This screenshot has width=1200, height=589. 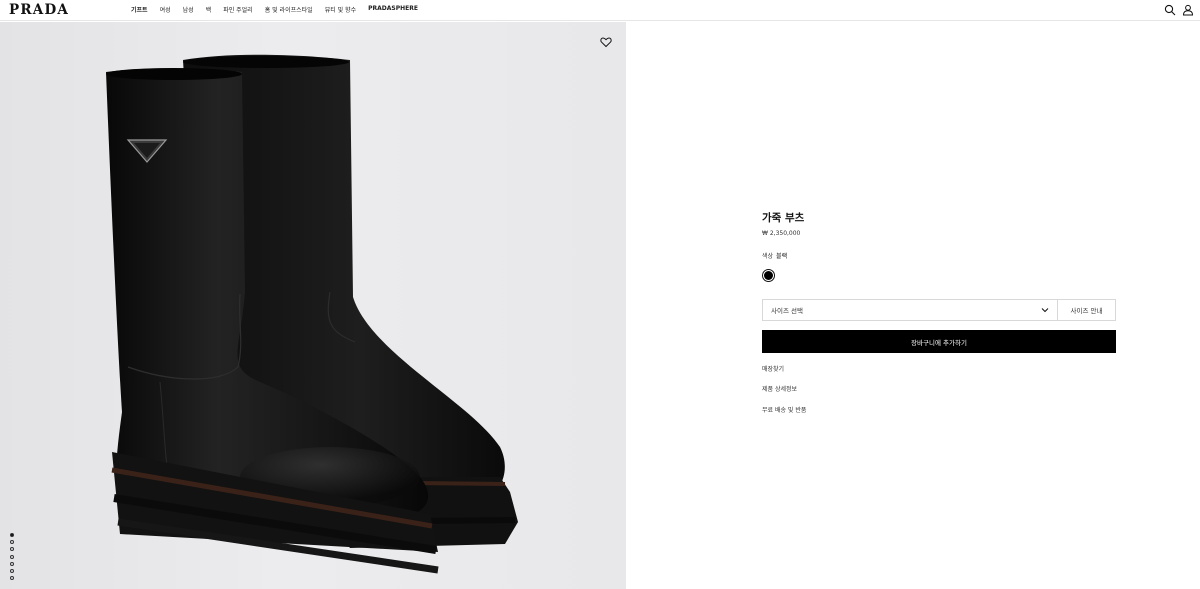 I want to click on add-to-cart-button: 장바구니에 추가하기, so click(x=939, y=341).